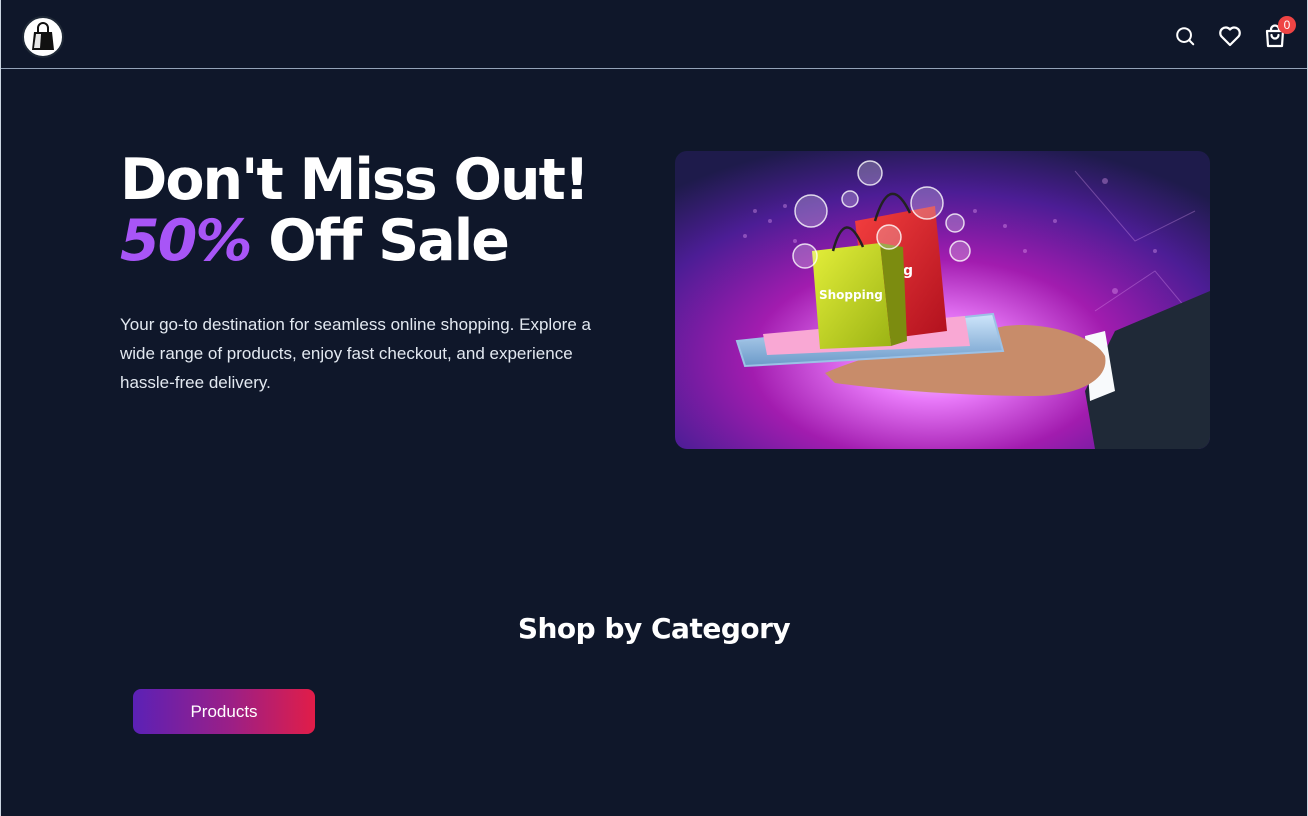 The width and height of the screenshot is (1308, 816). What do you see at coordinates (942, 300) in the screenshot?
I see `hero-image: ng Shopping` at bounding box center [942, 300].